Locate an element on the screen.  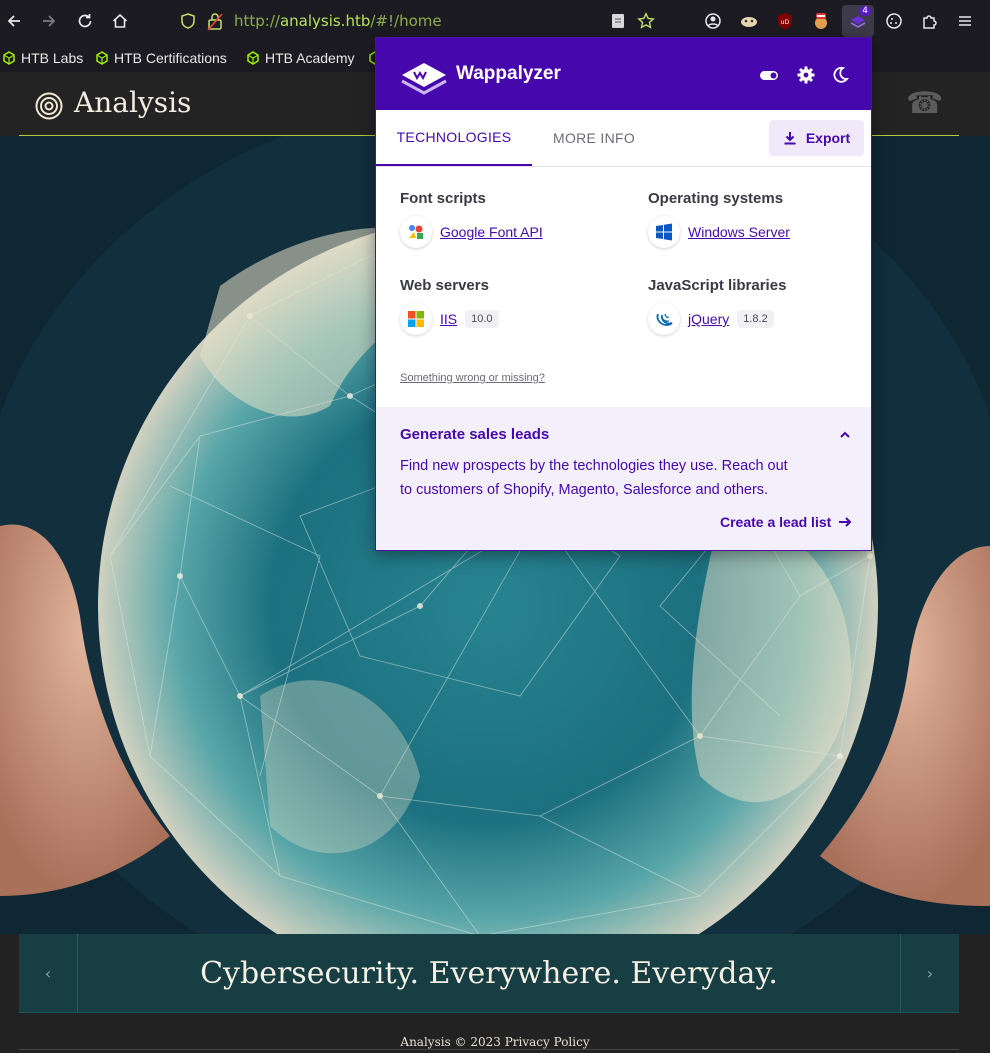
url-text: http://analysis.htb/#!/home is located at coordinates (338, 21).